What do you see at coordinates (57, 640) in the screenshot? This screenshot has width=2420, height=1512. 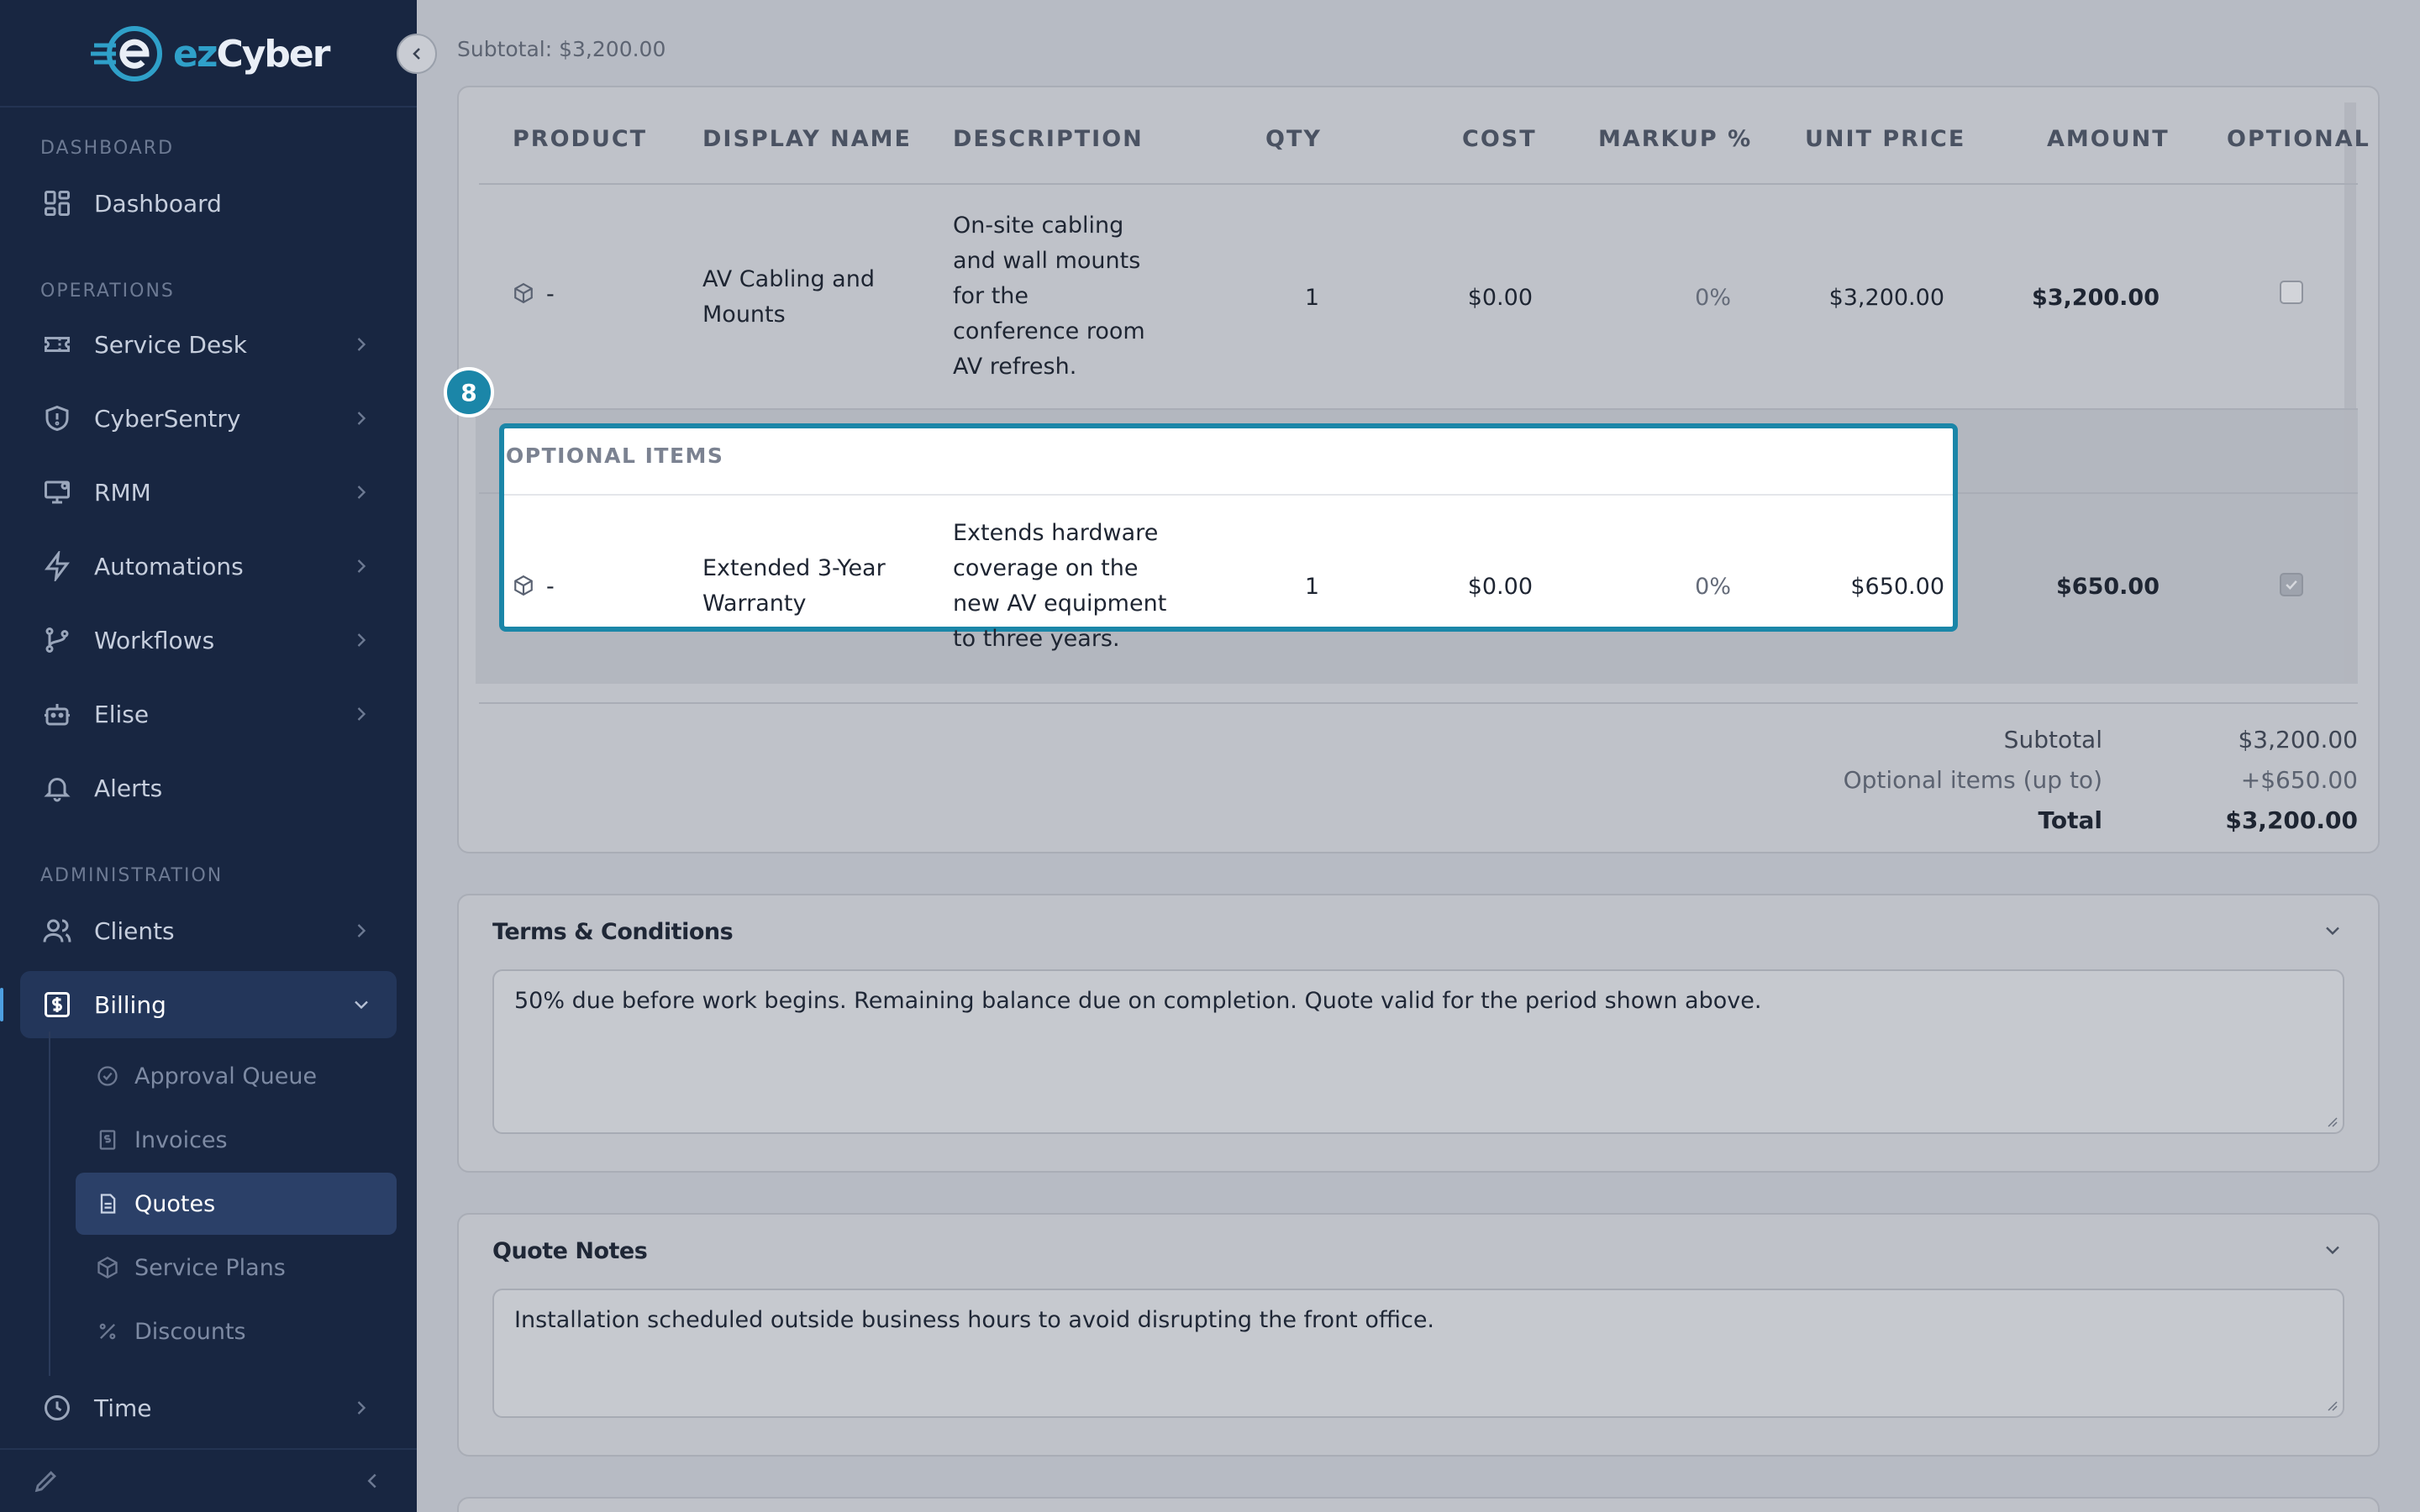 I see `branch-icon` at bounding box center [57, 640].